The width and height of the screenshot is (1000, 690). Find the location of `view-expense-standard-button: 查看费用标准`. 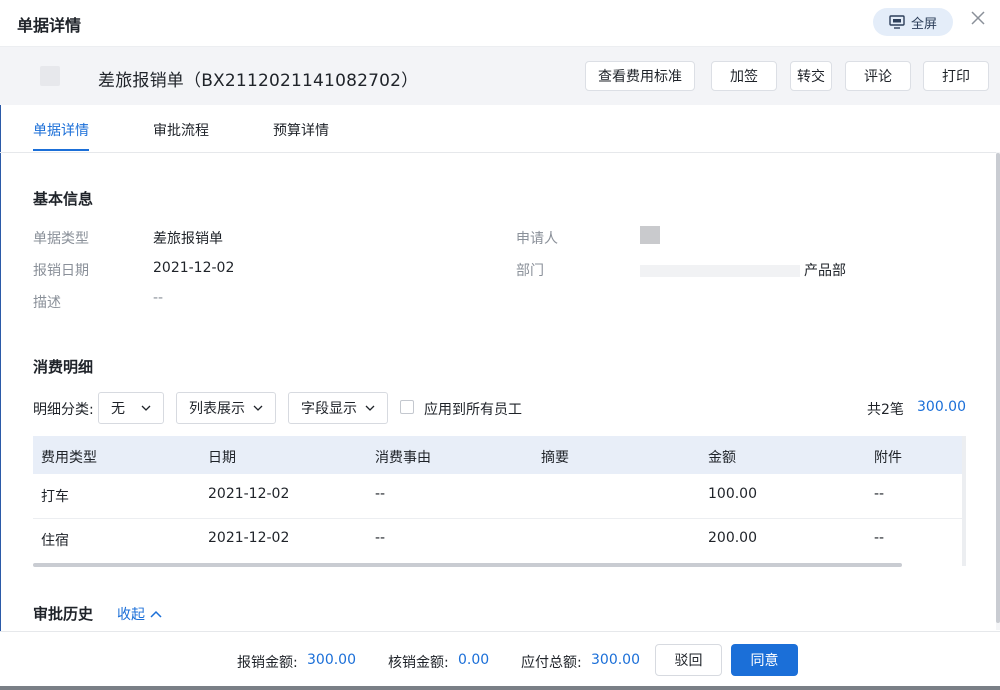

view-expense-standard-button: 查看费用标准 is located at coordinates (640, 76).